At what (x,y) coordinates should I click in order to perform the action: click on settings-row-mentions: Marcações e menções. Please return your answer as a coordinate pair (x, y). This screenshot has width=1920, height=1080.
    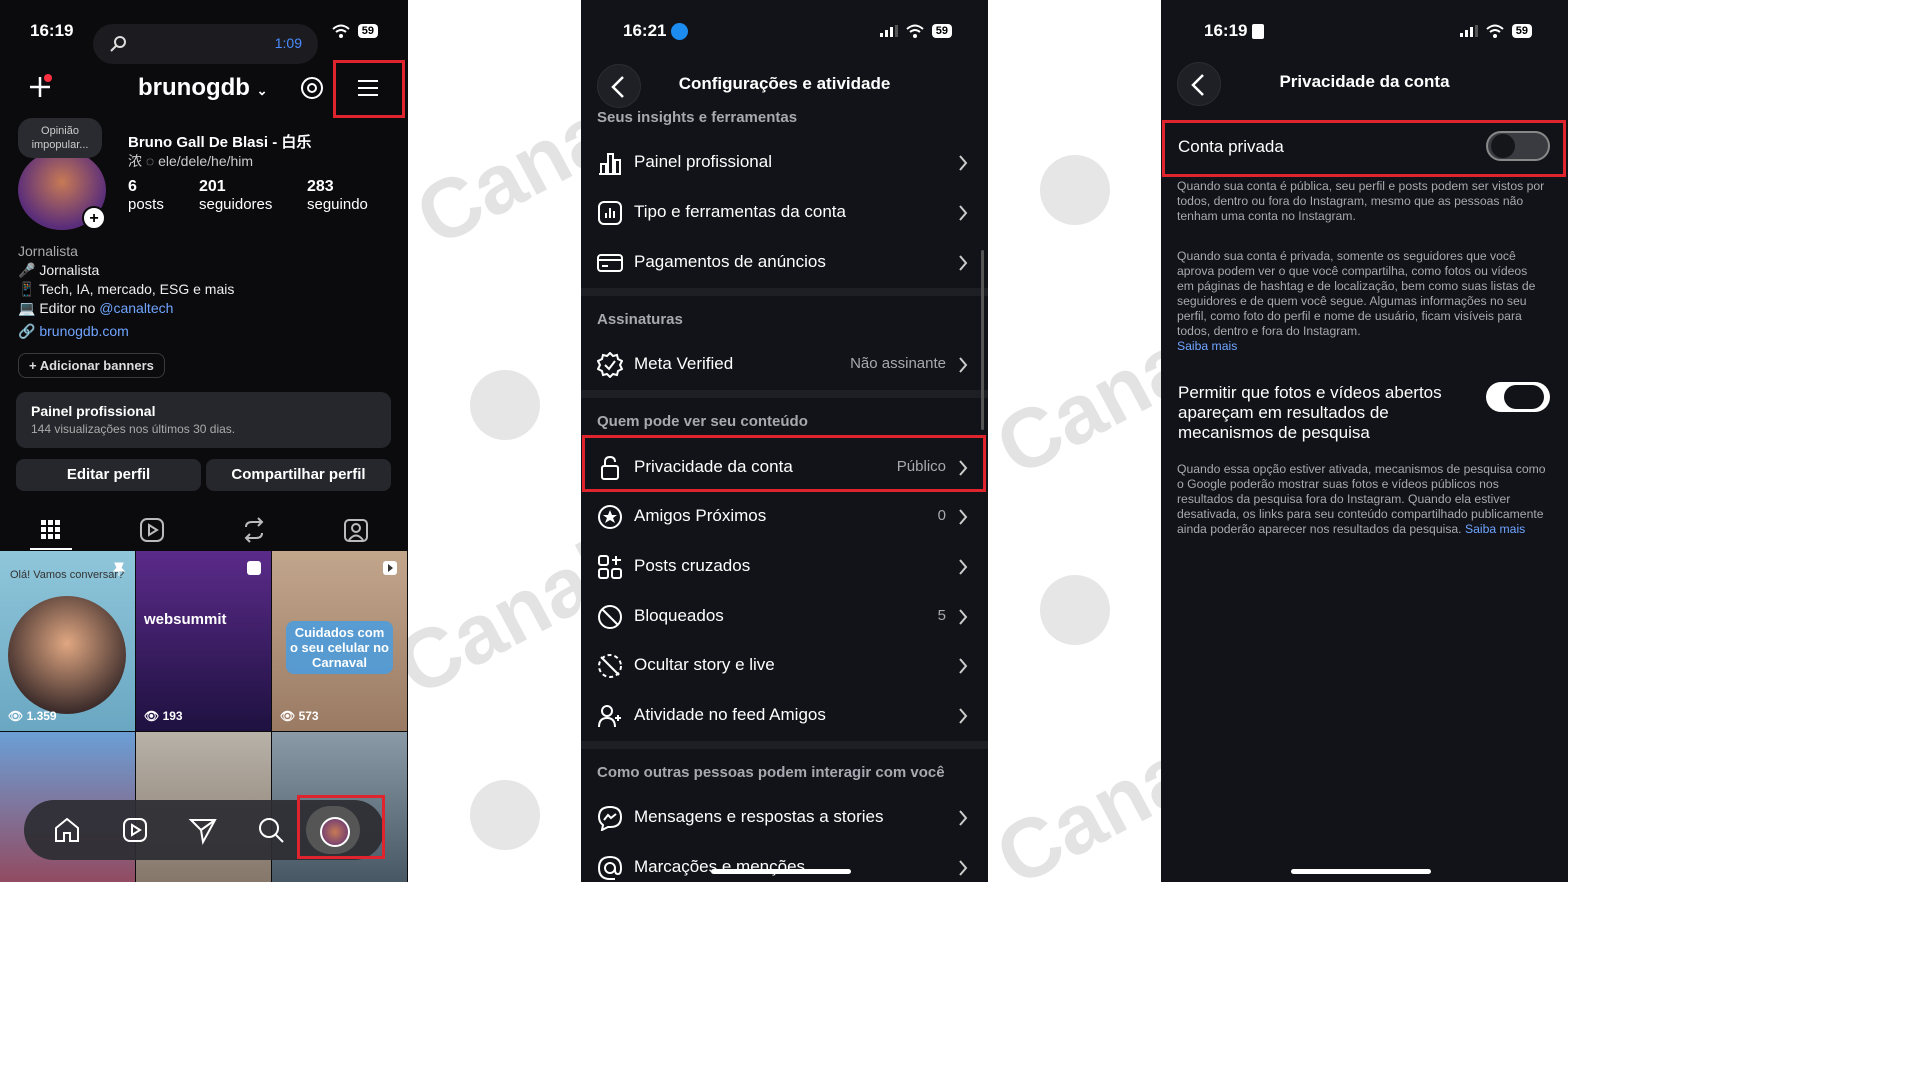
    Looking at the image, I should click on (784, 862).